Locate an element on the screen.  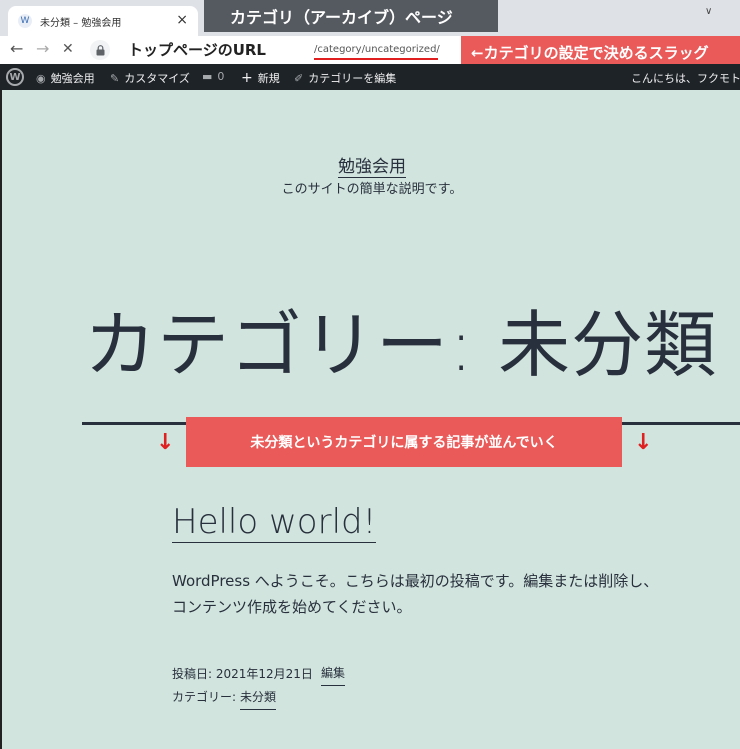
admin-bar-comments: ▬ 0 is located at coordinates (213, 76).